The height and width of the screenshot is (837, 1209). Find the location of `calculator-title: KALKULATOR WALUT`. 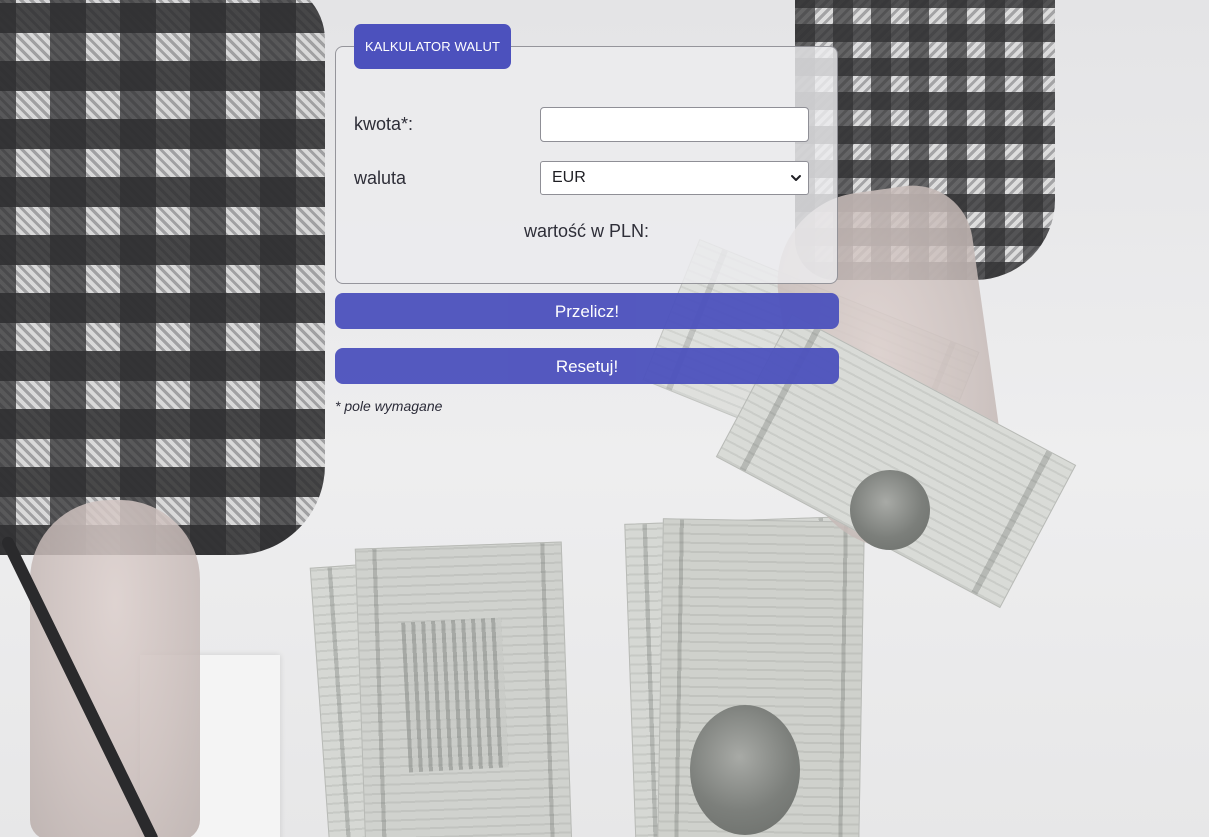

calculator-title: KALKULATOR WALUT is located at coordinates (432, 46).